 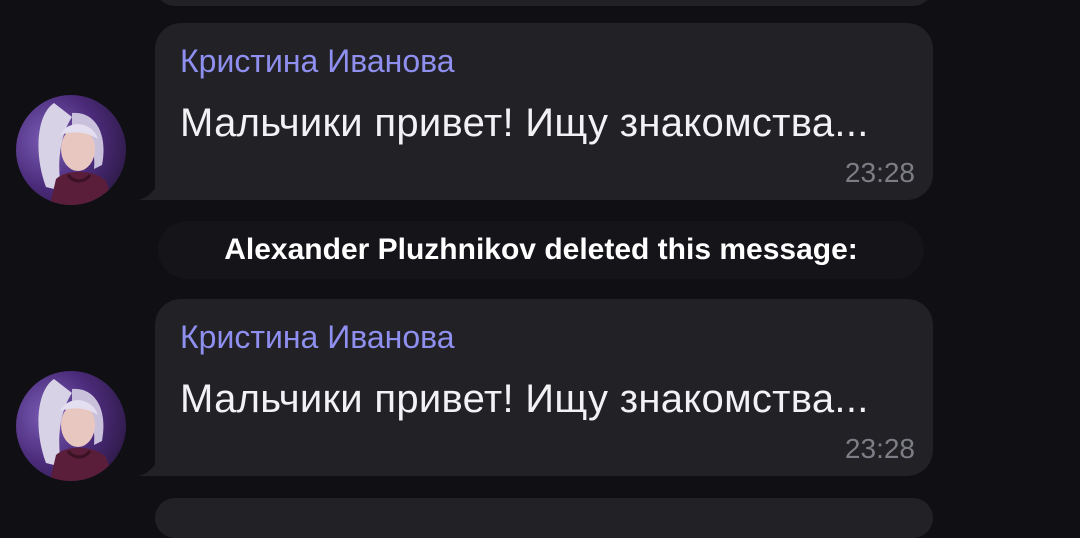 What do you see at coordinates (544, 3) in the screenshot?
I see `previous-message-bubble` at bounding box center [544, 3].